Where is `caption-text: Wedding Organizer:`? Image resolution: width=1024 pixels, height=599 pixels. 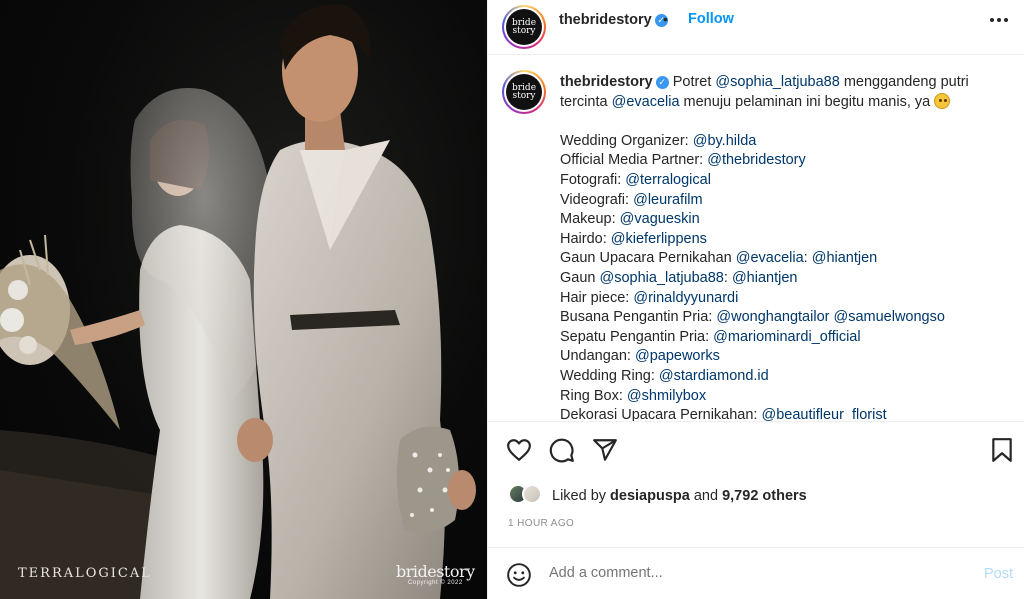
caption-text: Wedding Organizer: is located at coordinates (626, 140).